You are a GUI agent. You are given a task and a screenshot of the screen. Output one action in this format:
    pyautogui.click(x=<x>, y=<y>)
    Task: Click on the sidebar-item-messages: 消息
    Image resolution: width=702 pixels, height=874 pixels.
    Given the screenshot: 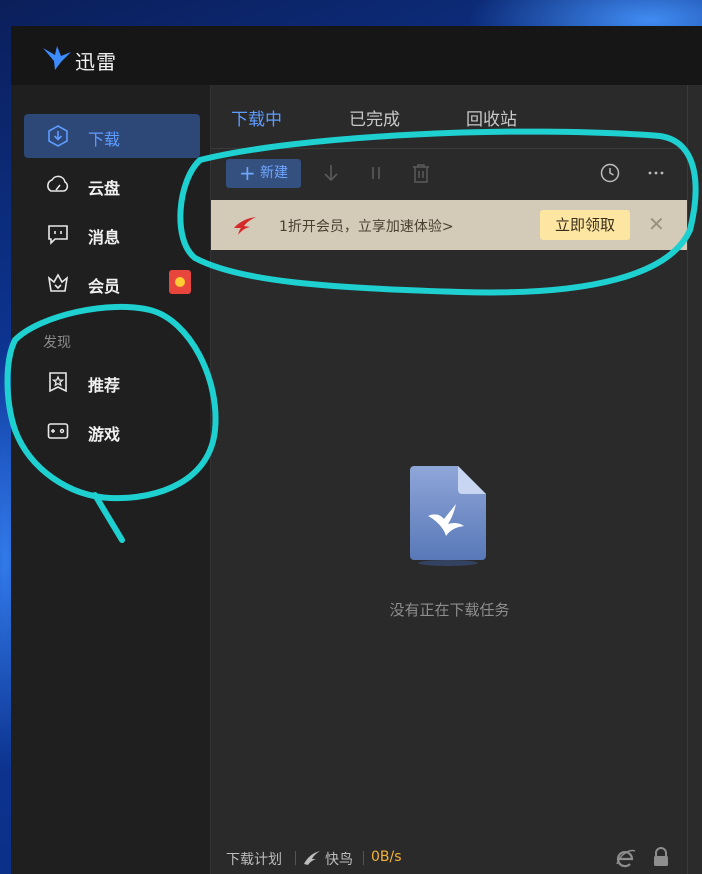 What is the action you would take?
    pyautogui.click(x=112, y=234)
    